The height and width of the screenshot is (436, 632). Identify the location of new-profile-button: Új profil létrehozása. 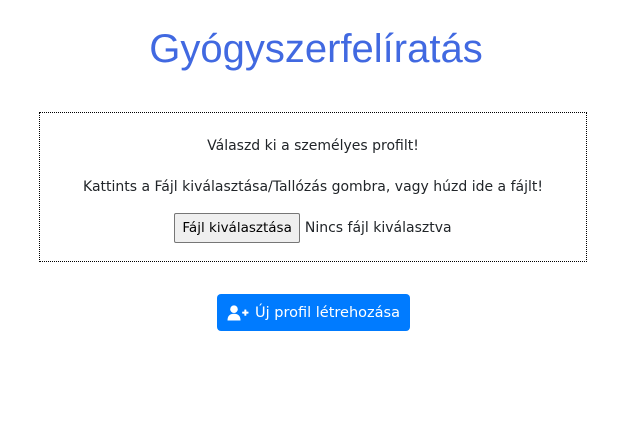
(313, 312).